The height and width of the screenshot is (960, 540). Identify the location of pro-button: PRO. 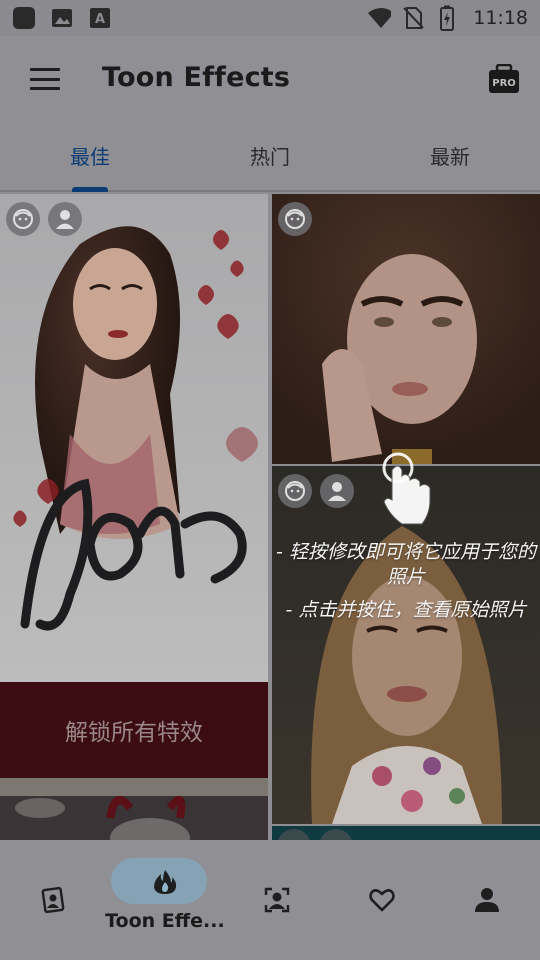
(504, 78).